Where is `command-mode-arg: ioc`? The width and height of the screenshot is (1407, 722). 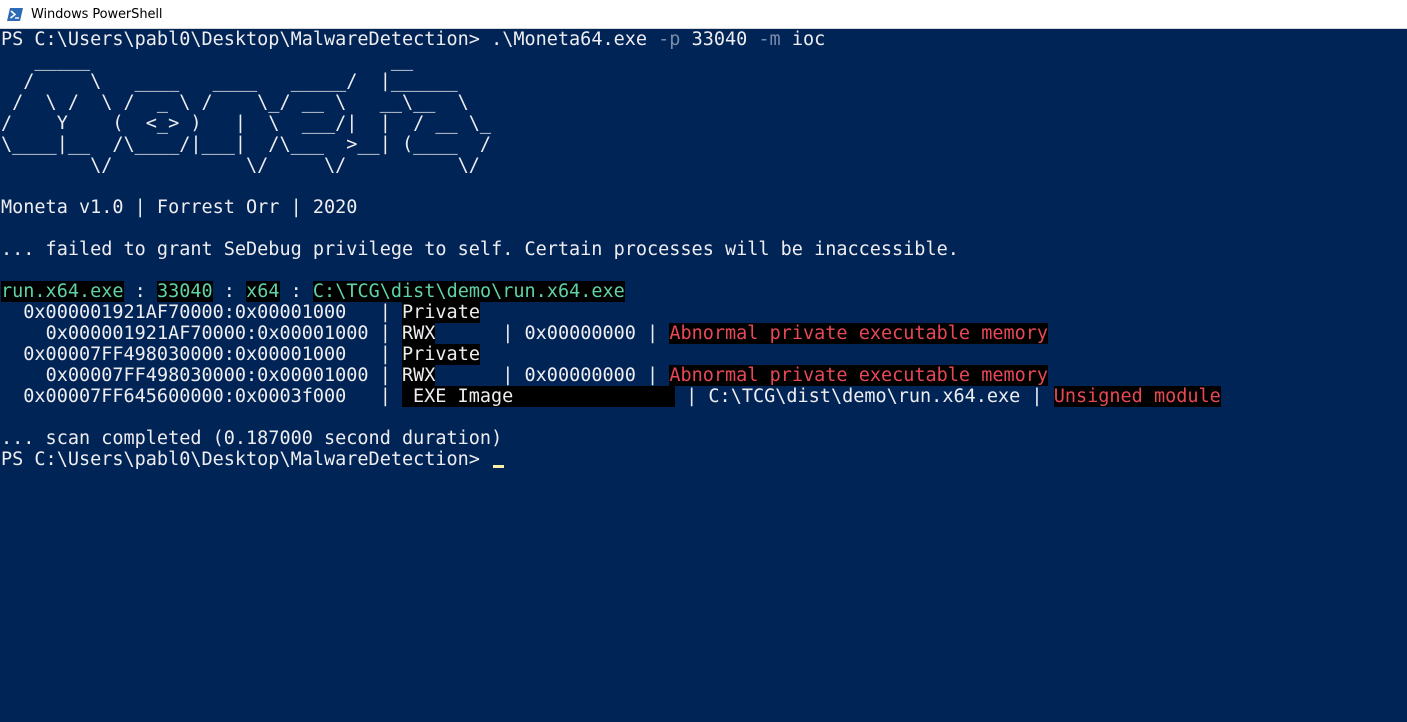 command-mode-arg: ioc is located at coordinates (808, 39).